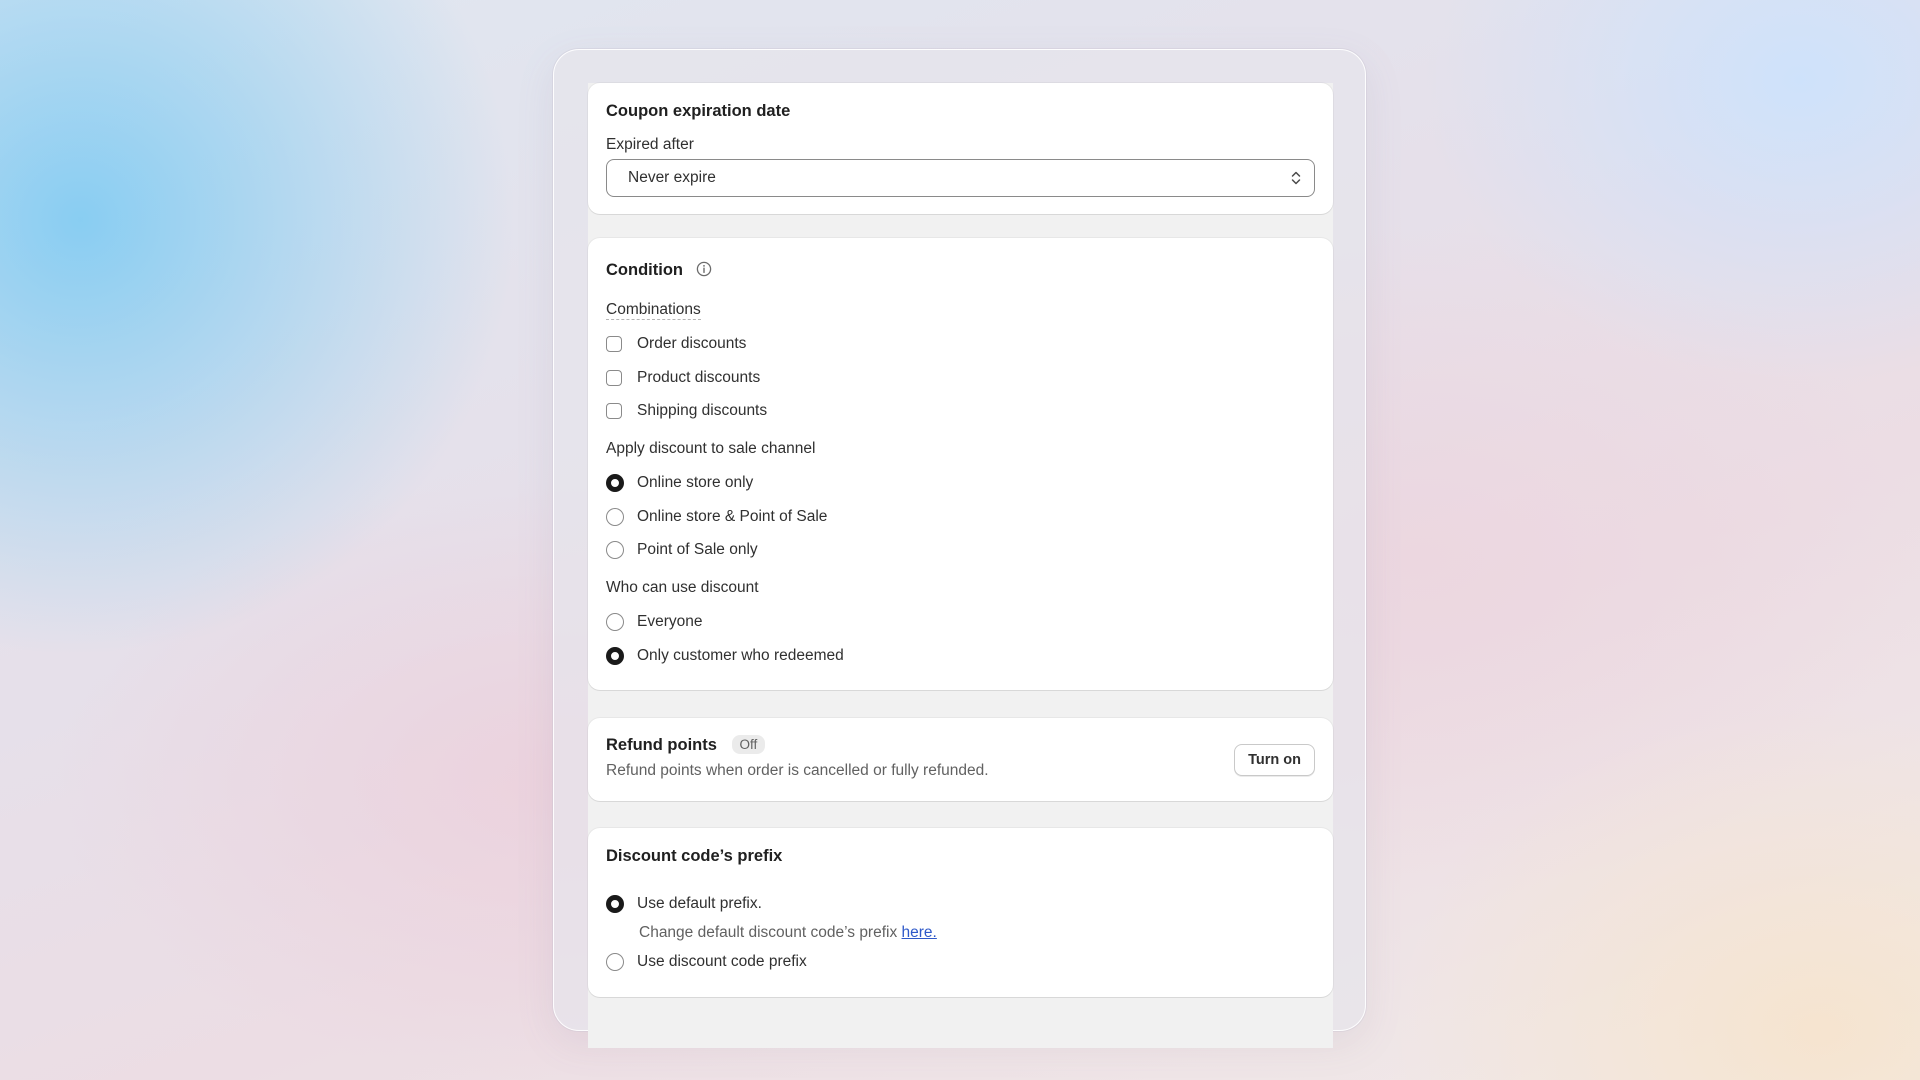 This screenshot has height=1080, width=1920. Describe the element at coordinates (615, 550) in the screenshot. I see `pos-only-radio` at that location.